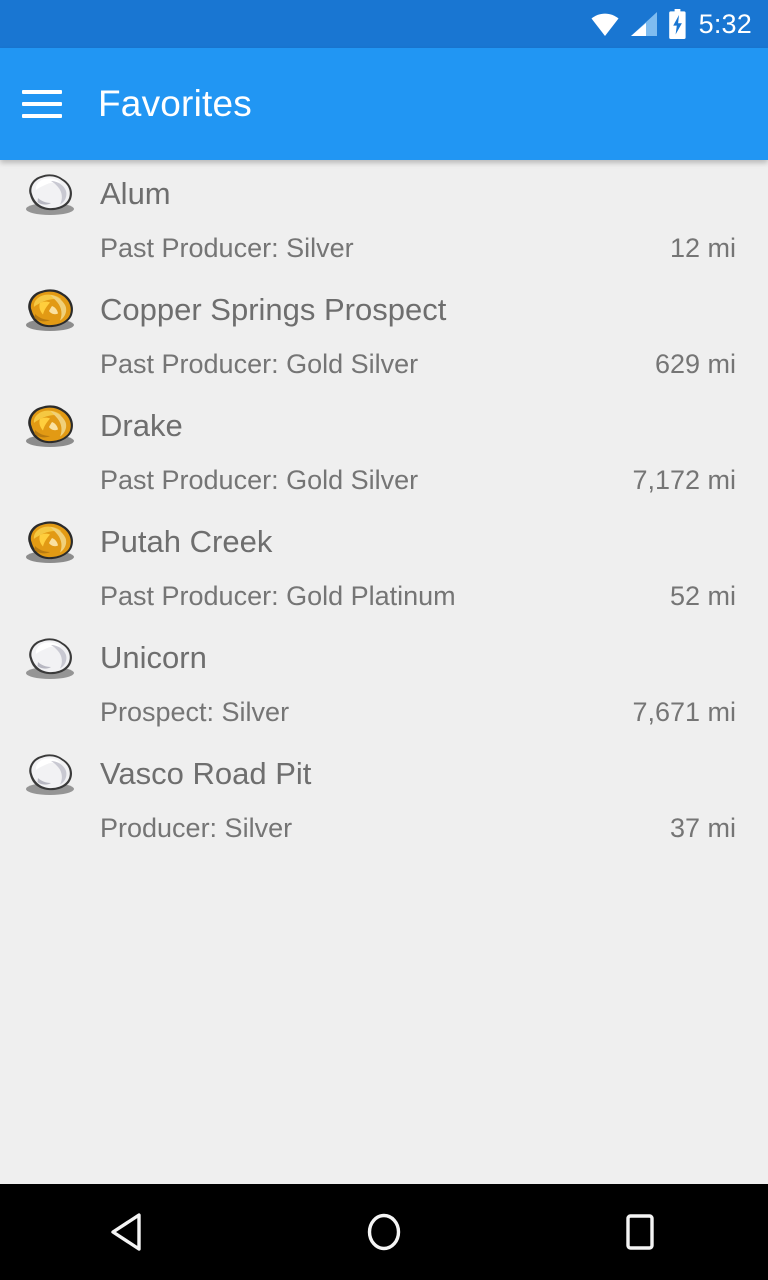  Describe the element at coordinates (695, 363) in the screenshot. I see `list-item-distance: 629 mi` at that location.